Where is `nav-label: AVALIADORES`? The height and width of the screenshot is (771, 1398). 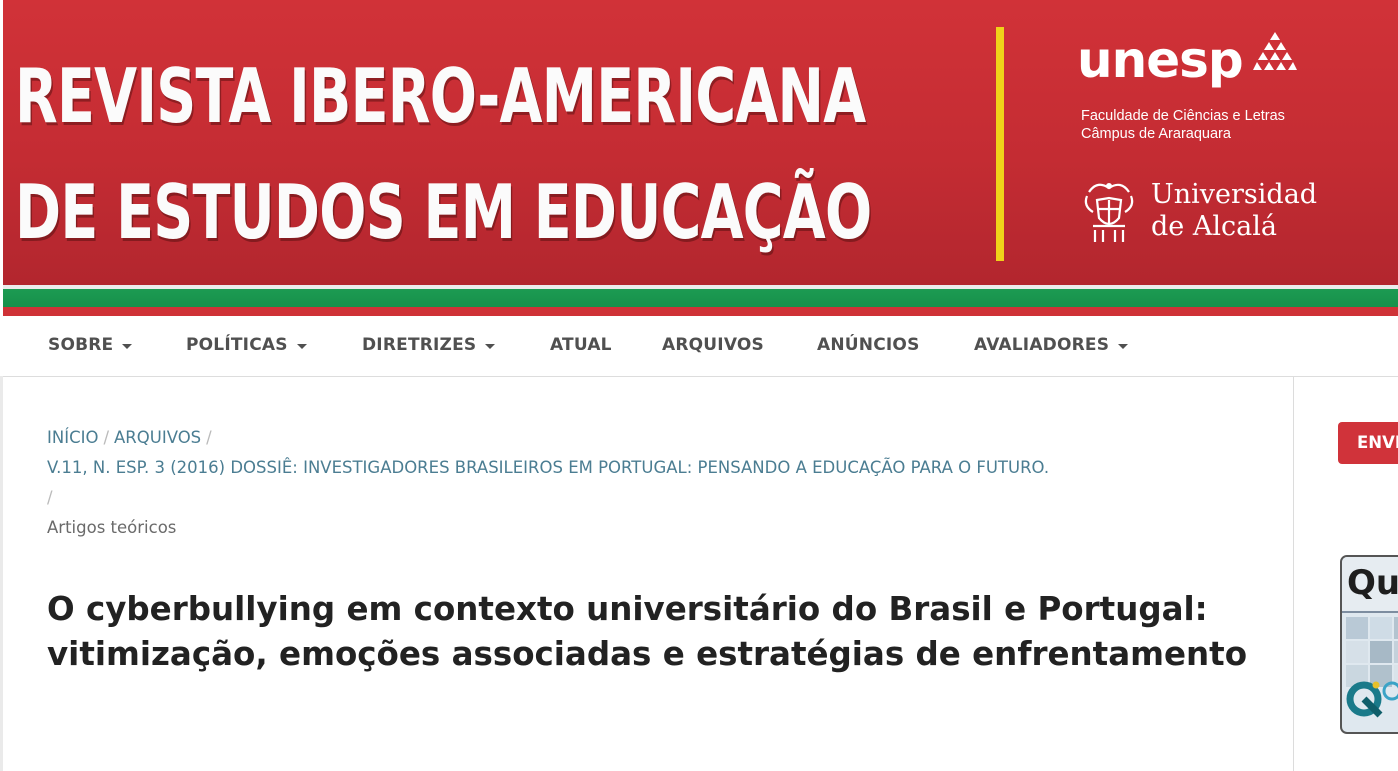 nav-label: AVALIADORES is located at coordinates (1042, 345).